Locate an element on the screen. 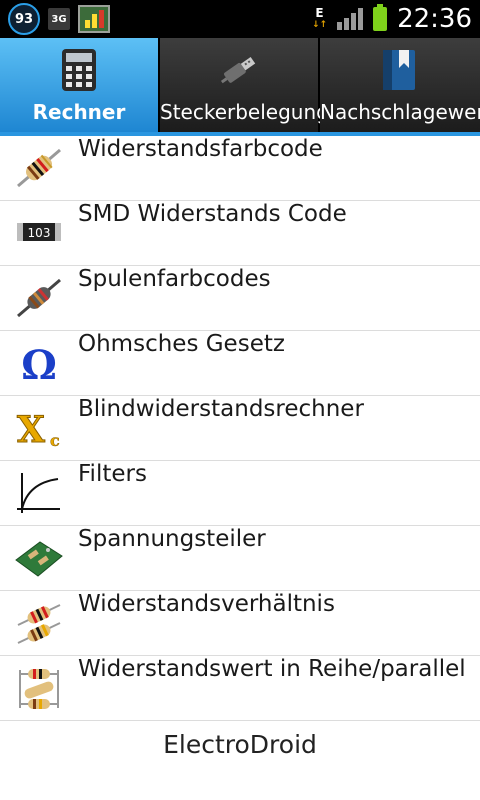  list-item-label: SMD Widerstands Code is located at coordinates (212, 214).